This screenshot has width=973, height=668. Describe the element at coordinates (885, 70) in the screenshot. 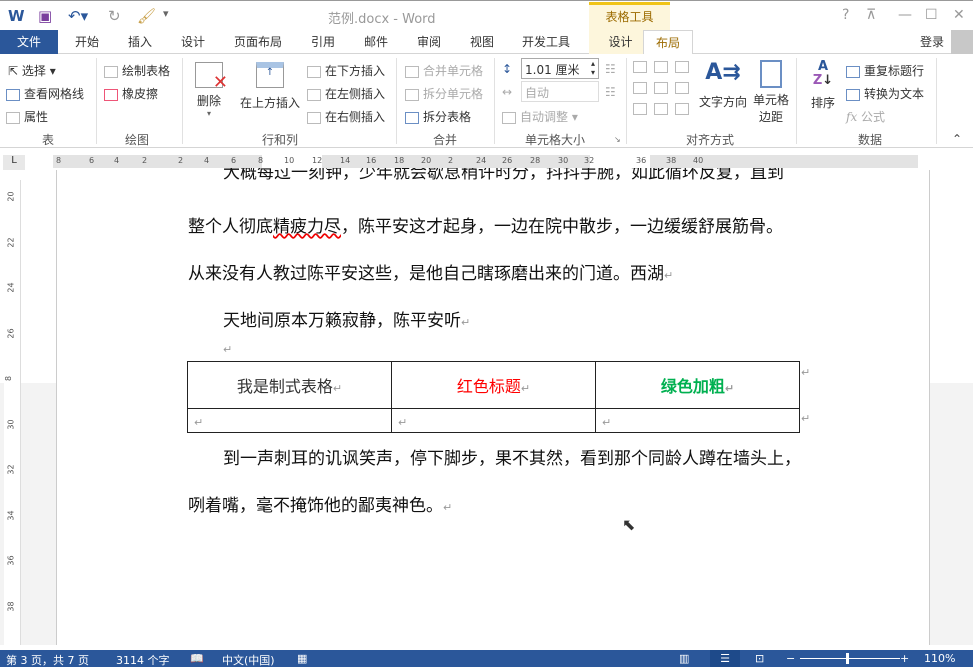

I see `repeat-header-button: 重复标题行` at that location.